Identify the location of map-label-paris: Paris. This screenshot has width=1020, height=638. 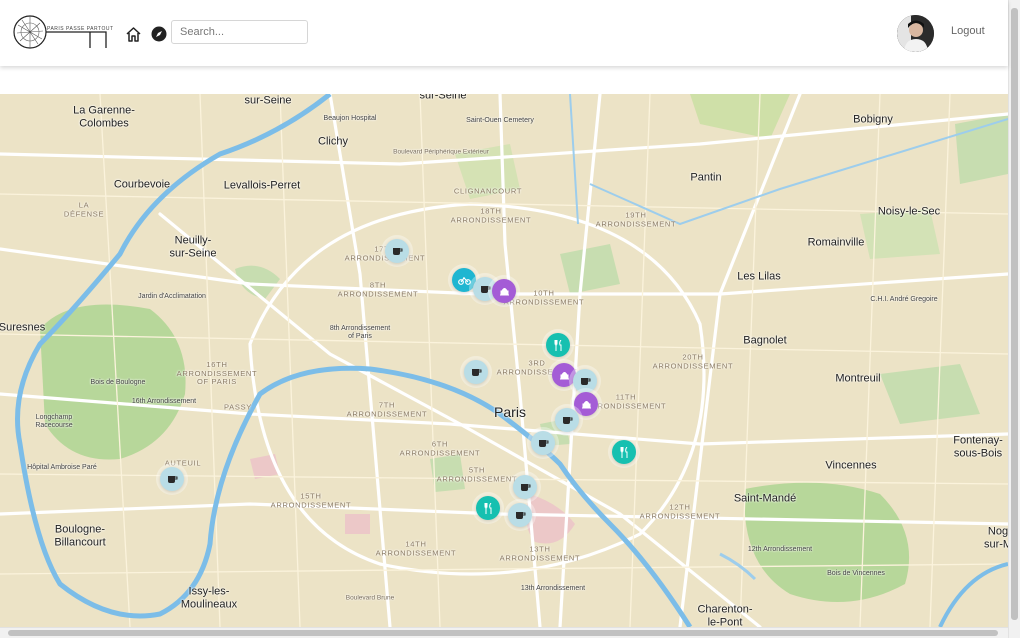
(510, 411).